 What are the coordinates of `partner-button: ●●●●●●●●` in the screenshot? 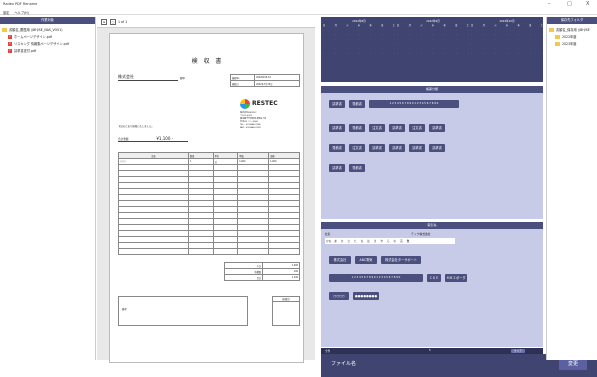 It's located at (366, 296).